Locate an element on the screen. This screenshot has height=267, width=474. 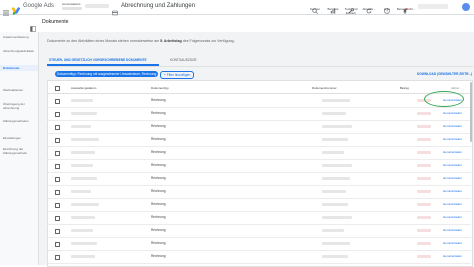
notice-bold: 5. Arbeitstag is located at coordinates (171, 41).